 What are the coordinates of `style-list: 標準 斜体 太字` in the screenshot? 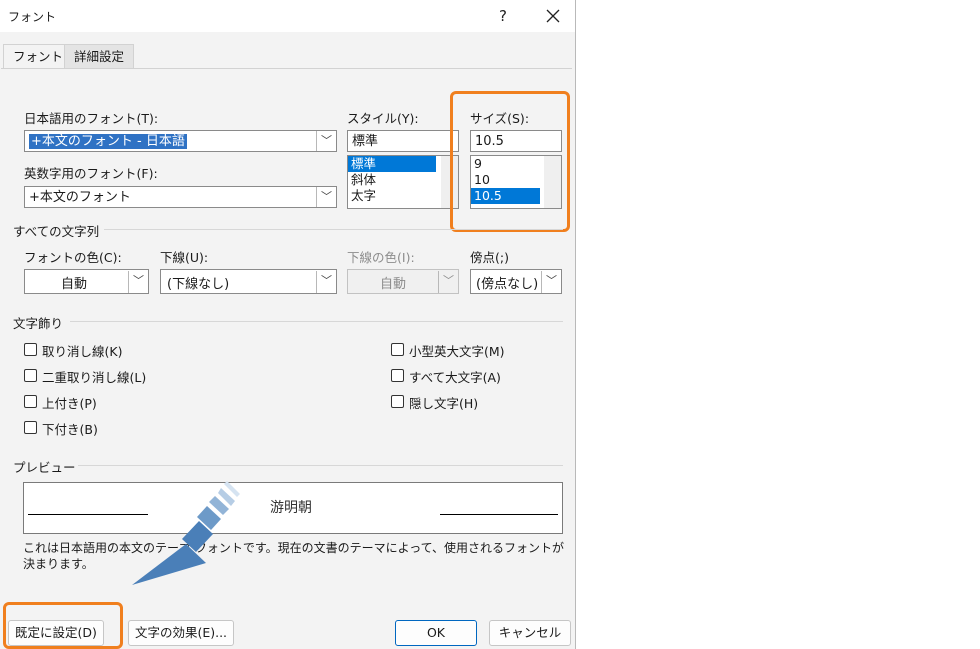 It's located at (403, 182).